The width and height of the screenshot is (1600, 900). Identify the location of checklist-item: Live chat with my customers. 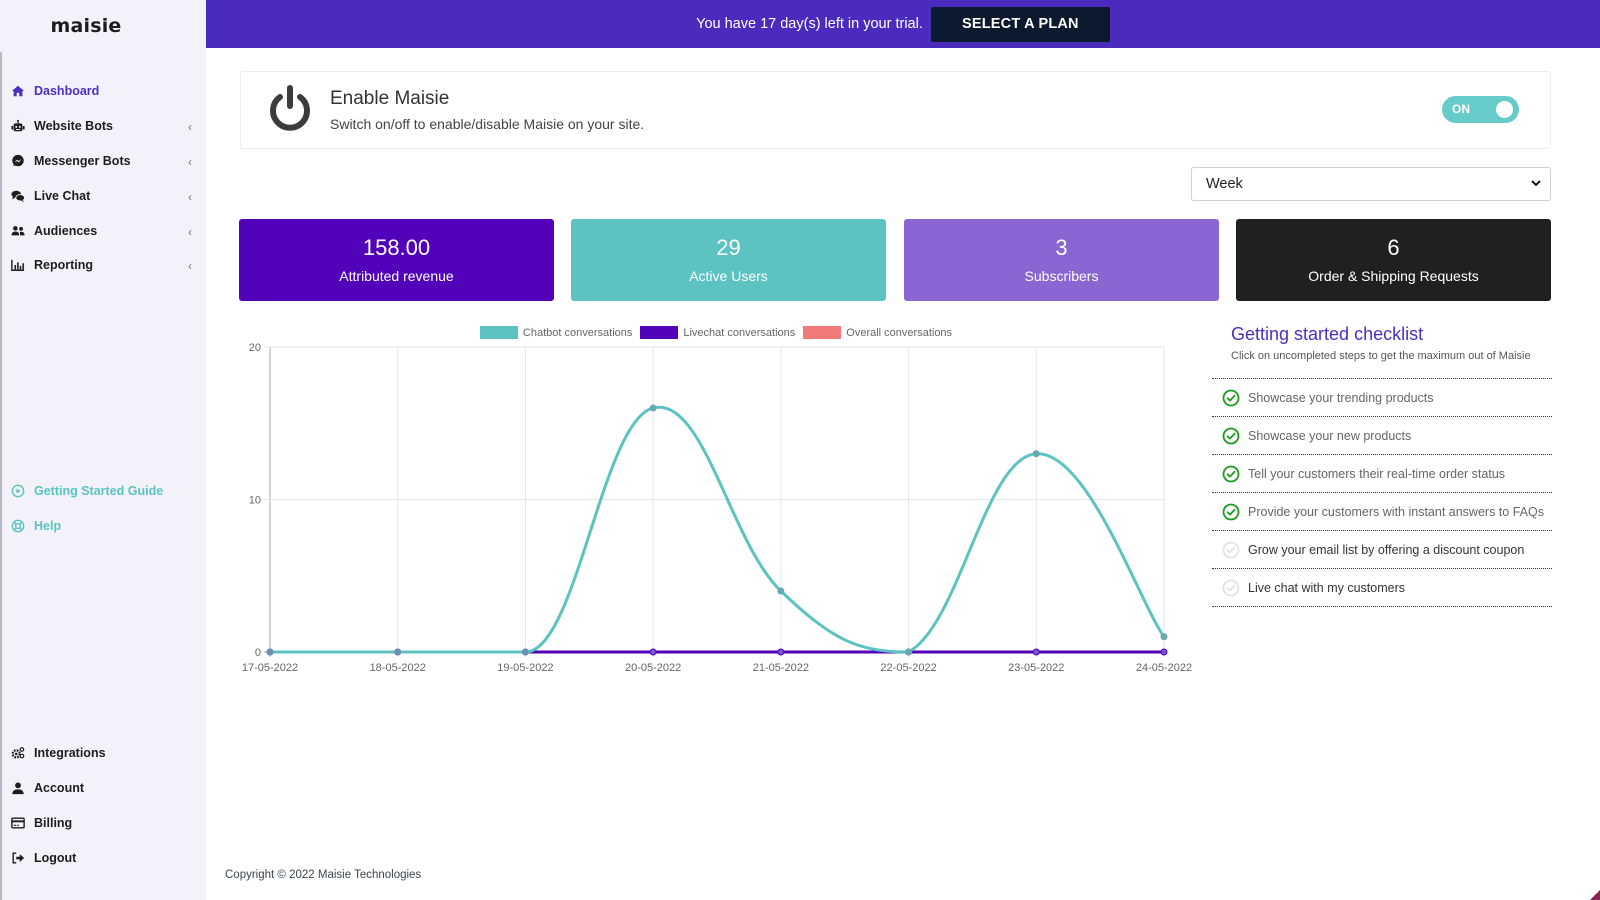
(1382, 588).